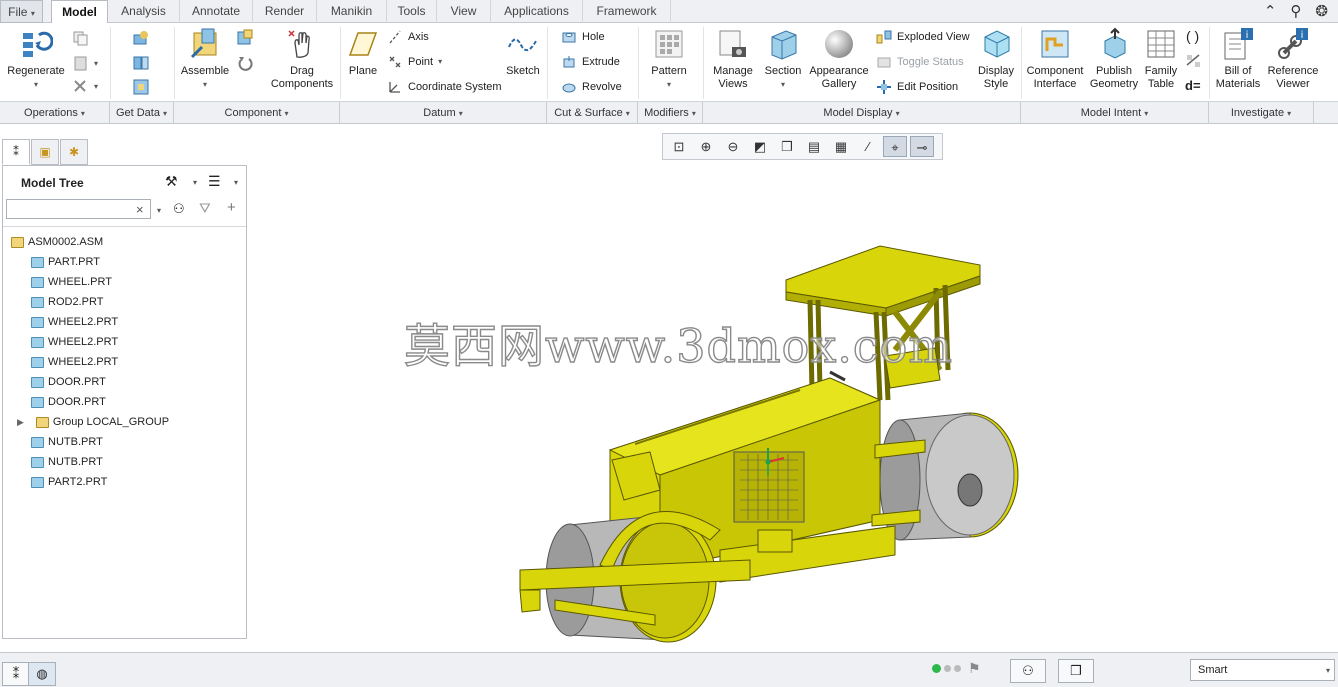  I want to click on section-button: Section ▾, so click(783, 59).